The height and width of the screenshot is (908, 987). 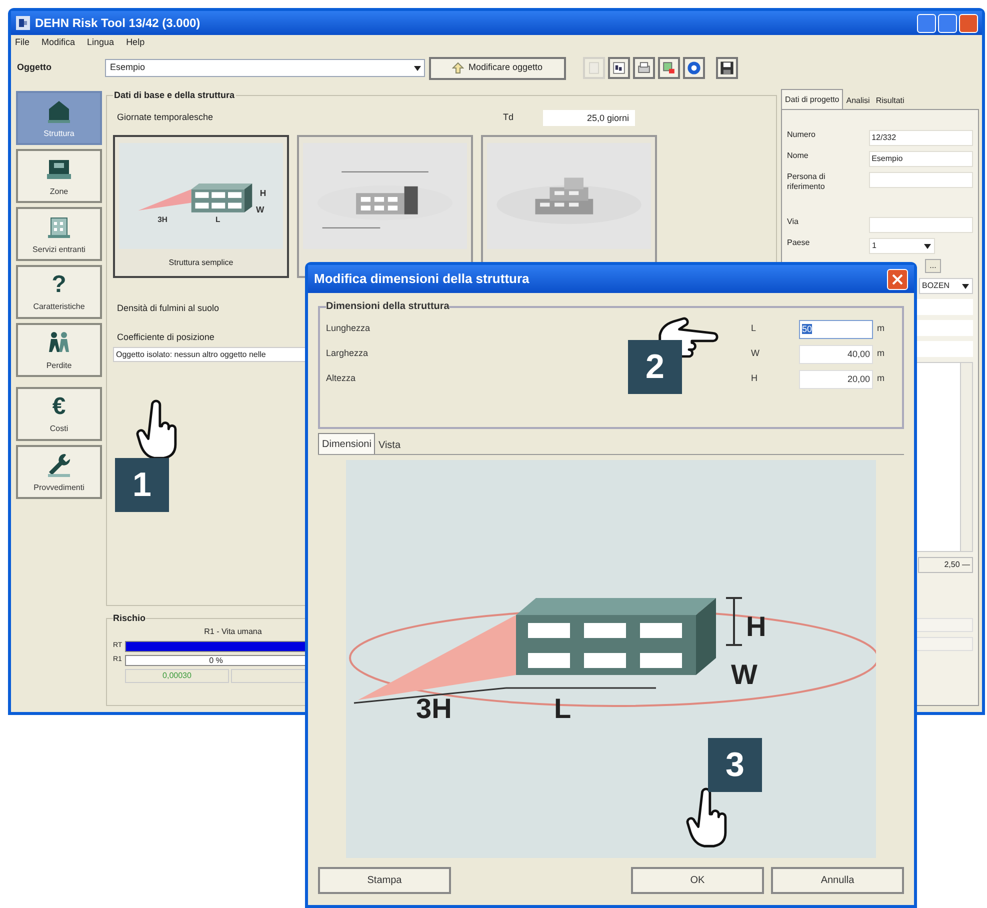 I want to click on field-label: W, so click(x=755, y=353).